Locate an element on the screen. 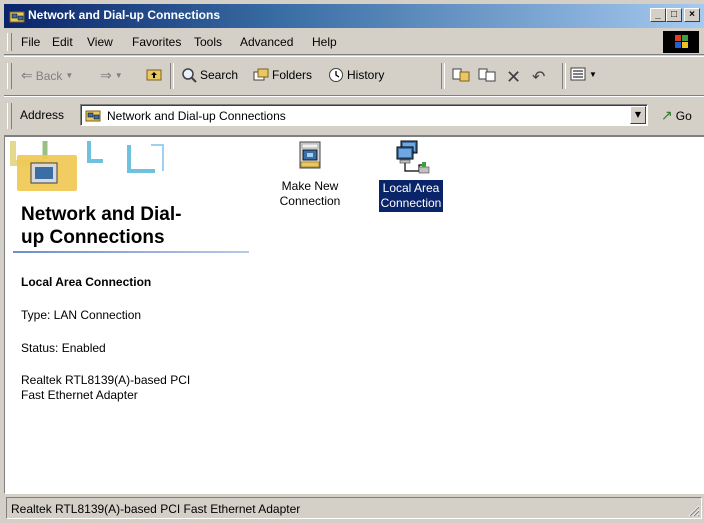 Image resolution: width=704 pixels, height=523 pixels. copy-to-icon is located at coordinates (487, 75).